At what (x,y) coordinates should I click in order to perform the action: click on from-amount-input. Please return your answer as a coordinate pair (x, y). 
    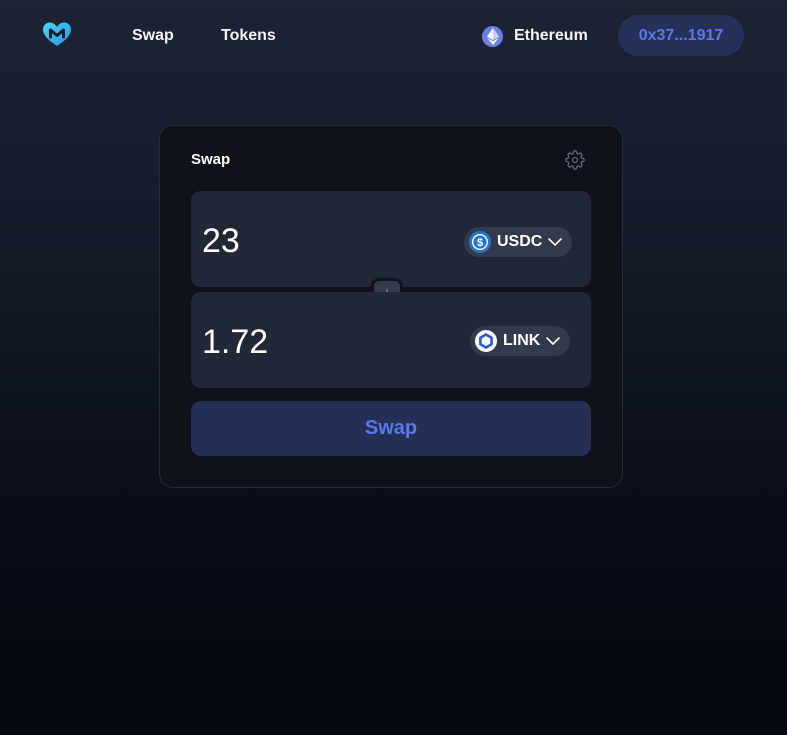
    Looking at the image, I should click on (317, 241).